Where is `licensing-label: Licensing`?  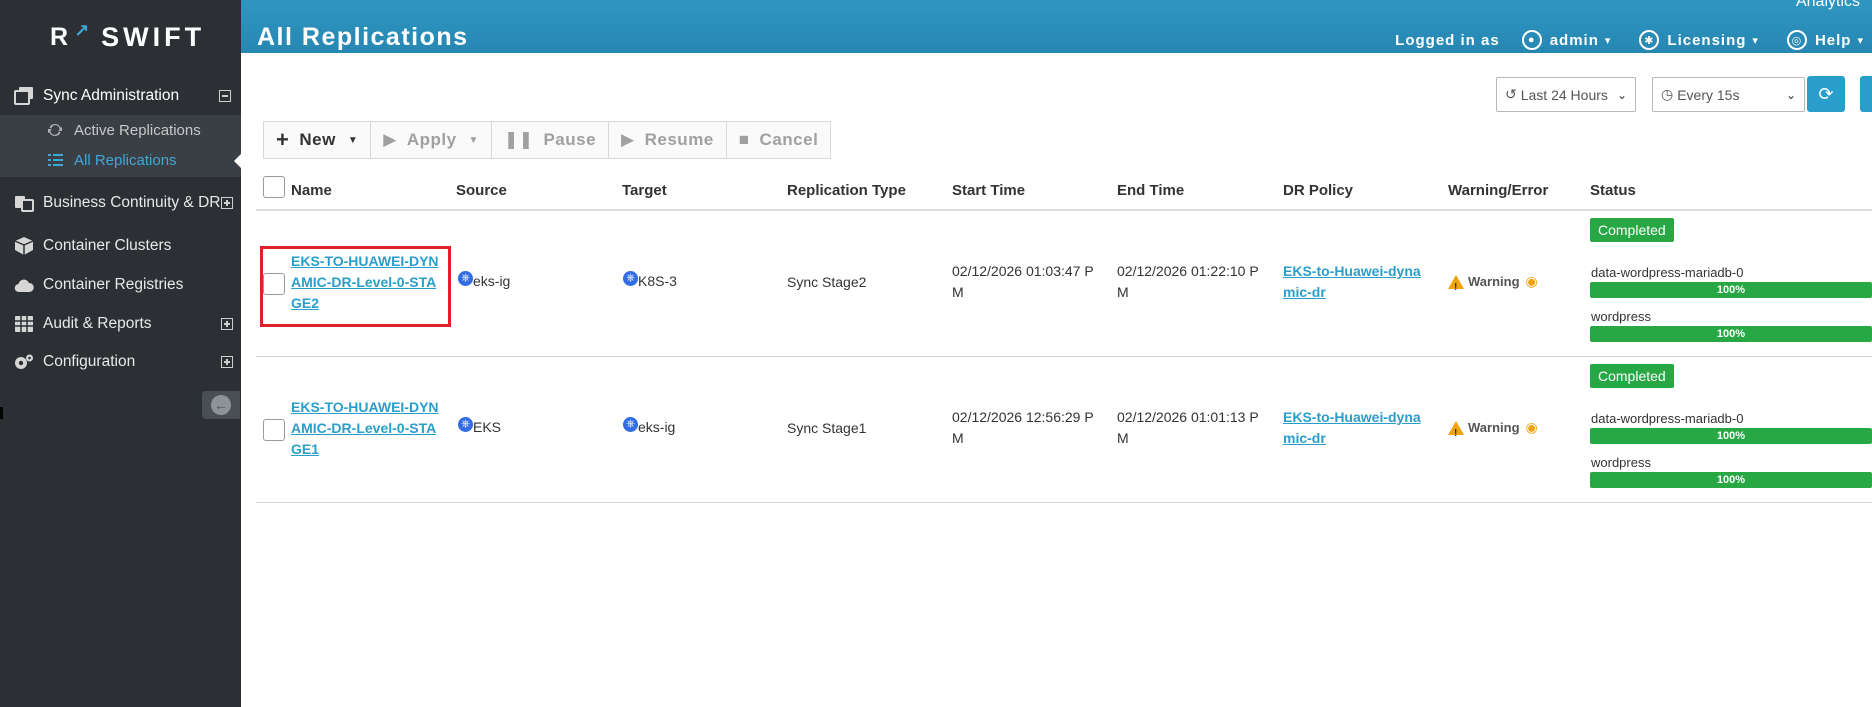
licensing-label: Licensing is located at coordinates (1707, 40).